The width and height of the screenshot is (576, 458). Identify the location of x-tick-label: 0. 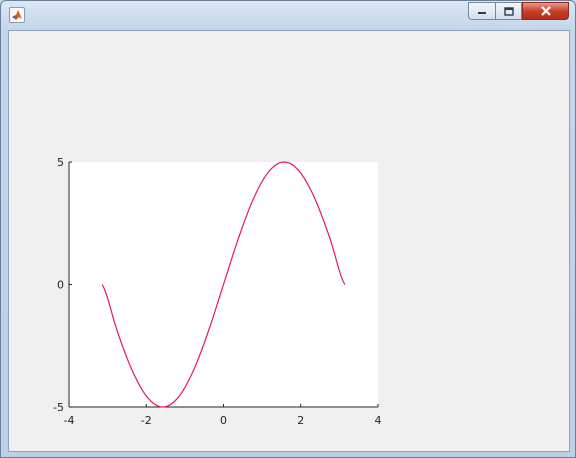
(223, 420).